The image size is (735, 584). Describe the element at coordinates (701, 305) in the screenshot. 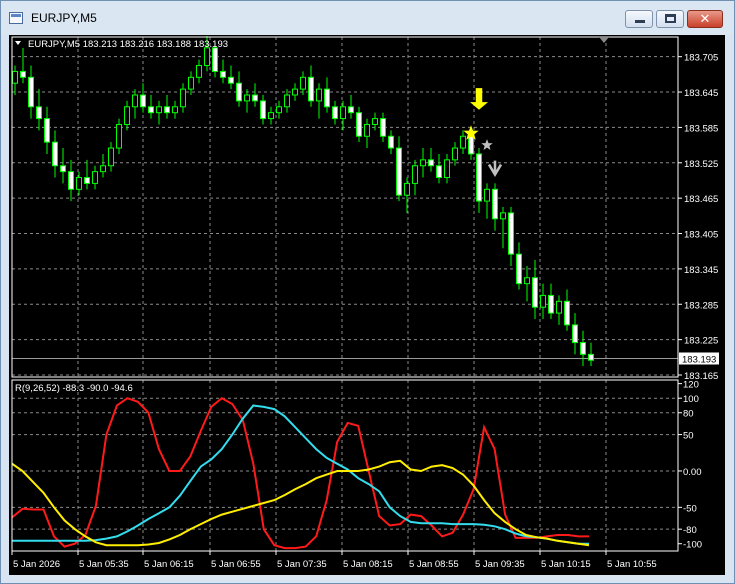

I see `price-label: 183.285` at that location.